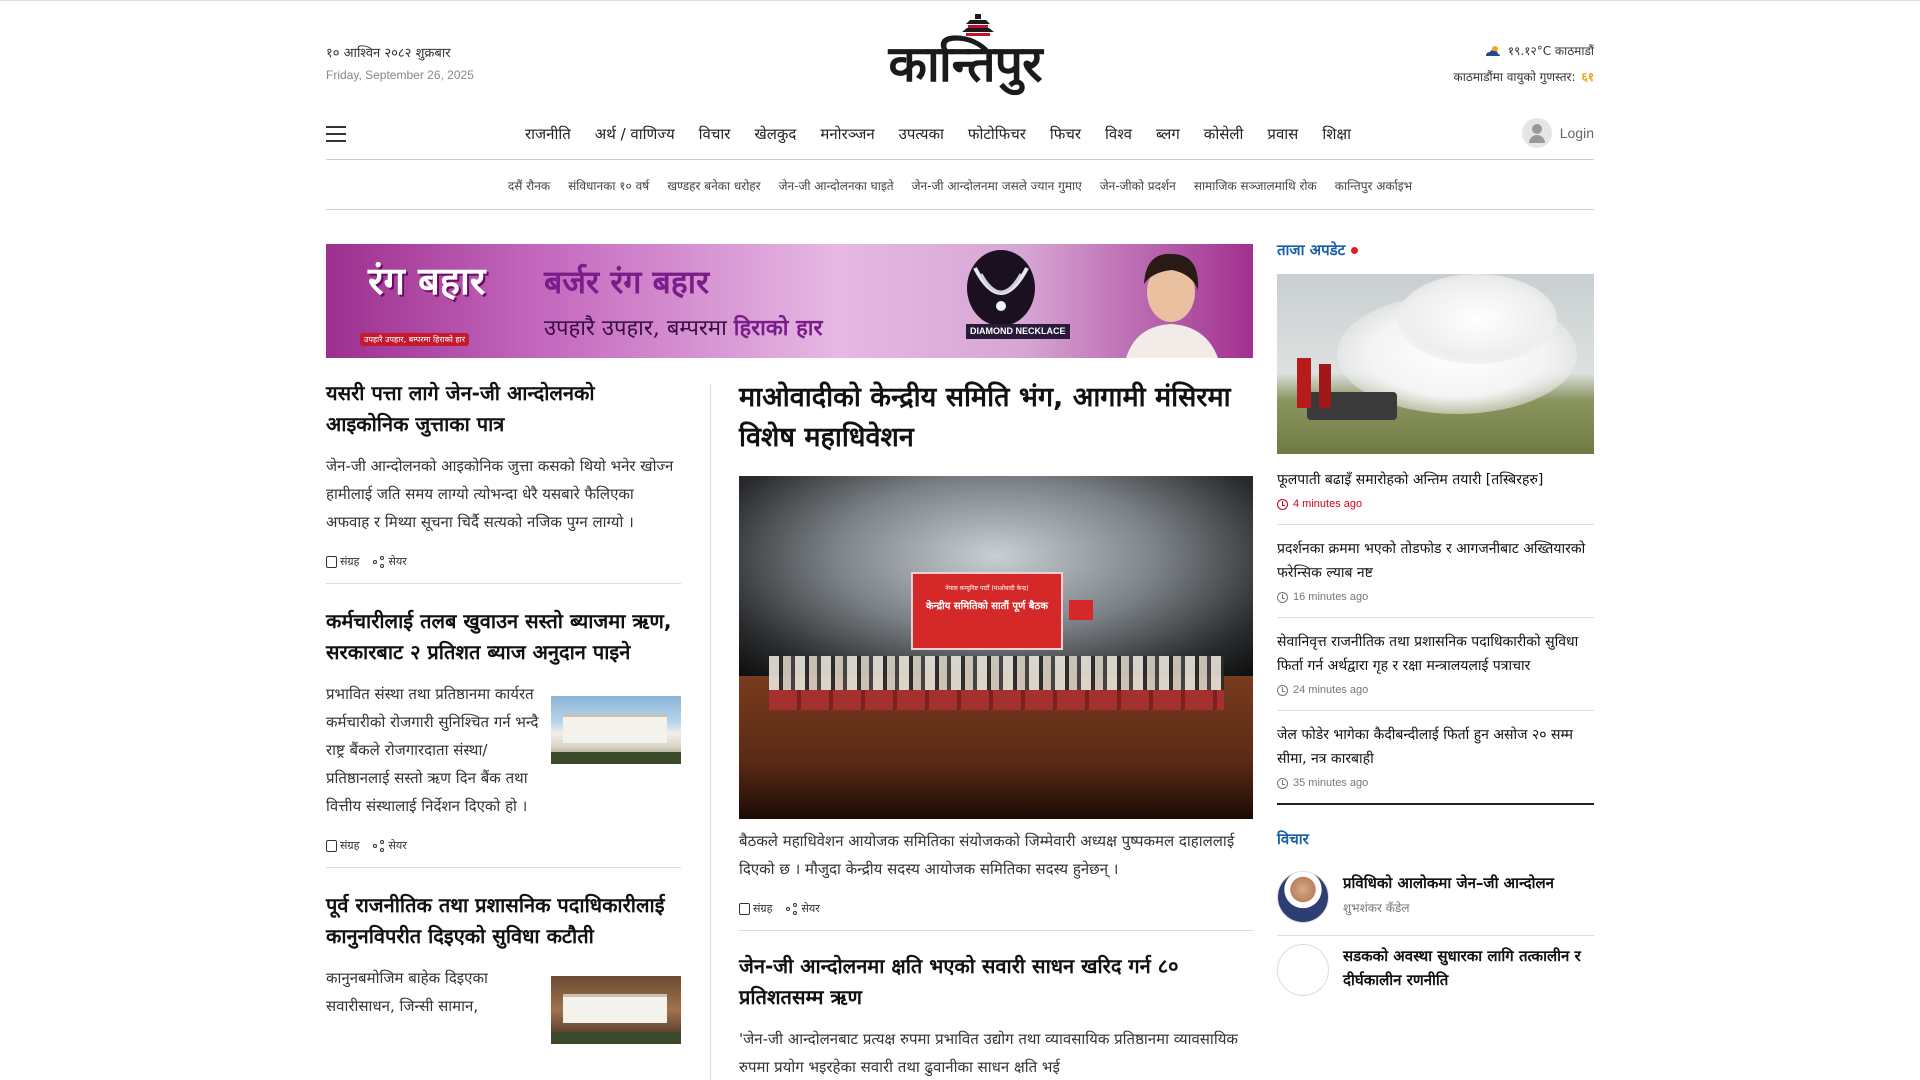 Image resolution: width=1920 pixels, height=1080 pixels. I want to click on share-label: सेयर, so click(810, 908).